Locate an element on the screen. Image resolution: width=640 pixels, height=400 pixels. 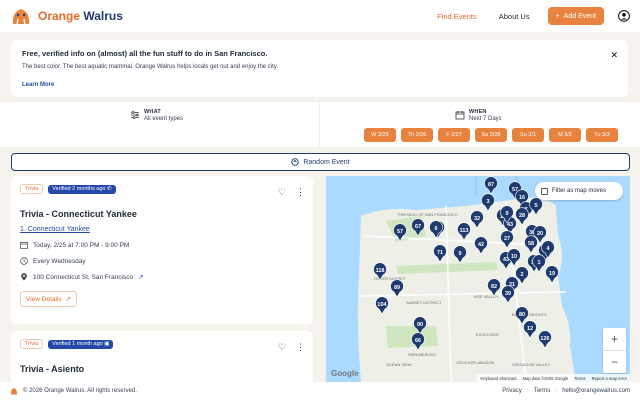
map-pin-label: 57 is located at coordinates (400, 232).